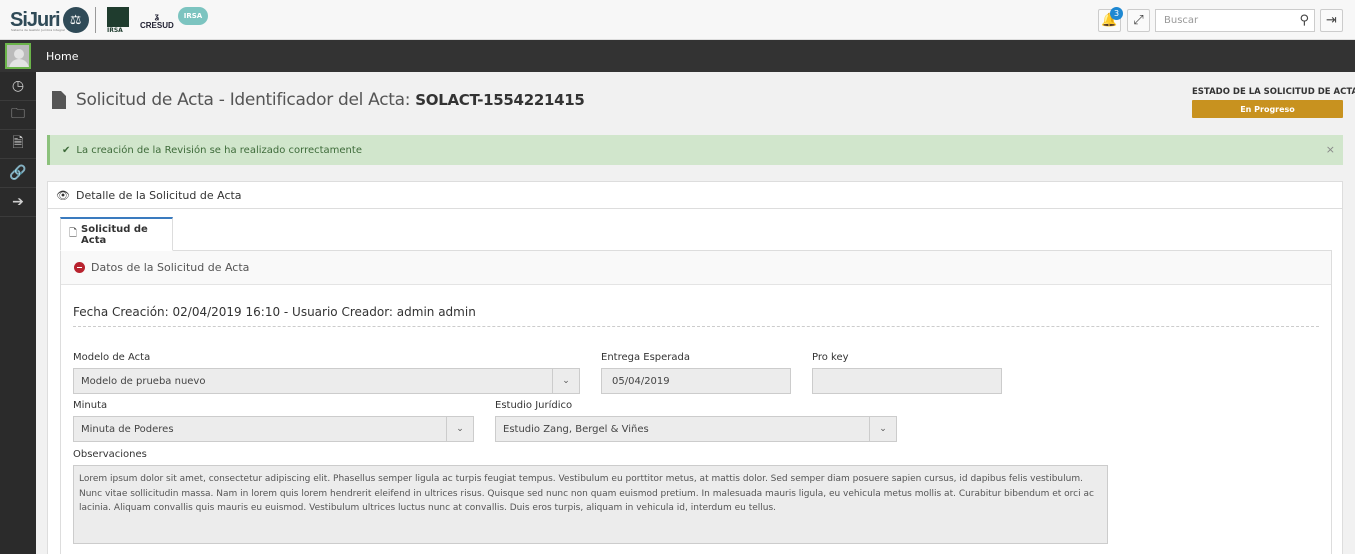 The height and width of the screenshot is (554, 1355). I want to click on minuta-select: Minuta de Poderes ⌄, so click(273, 429).